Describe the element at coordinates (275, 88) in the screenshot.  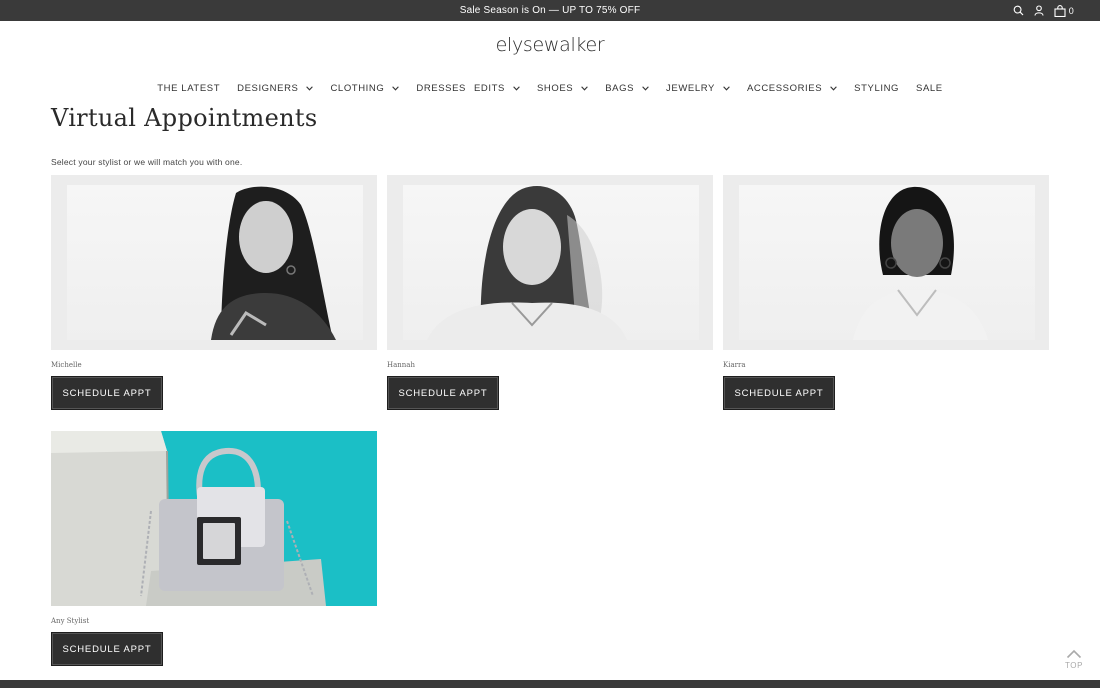
I see `nav-item-designers: DESIGNERS` at that location.